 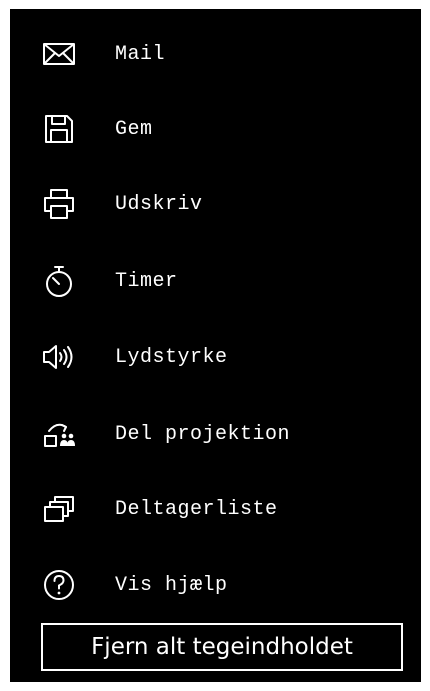 What do you see at coordinates (215, 204) in the screenshot?
I see `menu-item-print: Udskriv` at bounding box center [215, 204].